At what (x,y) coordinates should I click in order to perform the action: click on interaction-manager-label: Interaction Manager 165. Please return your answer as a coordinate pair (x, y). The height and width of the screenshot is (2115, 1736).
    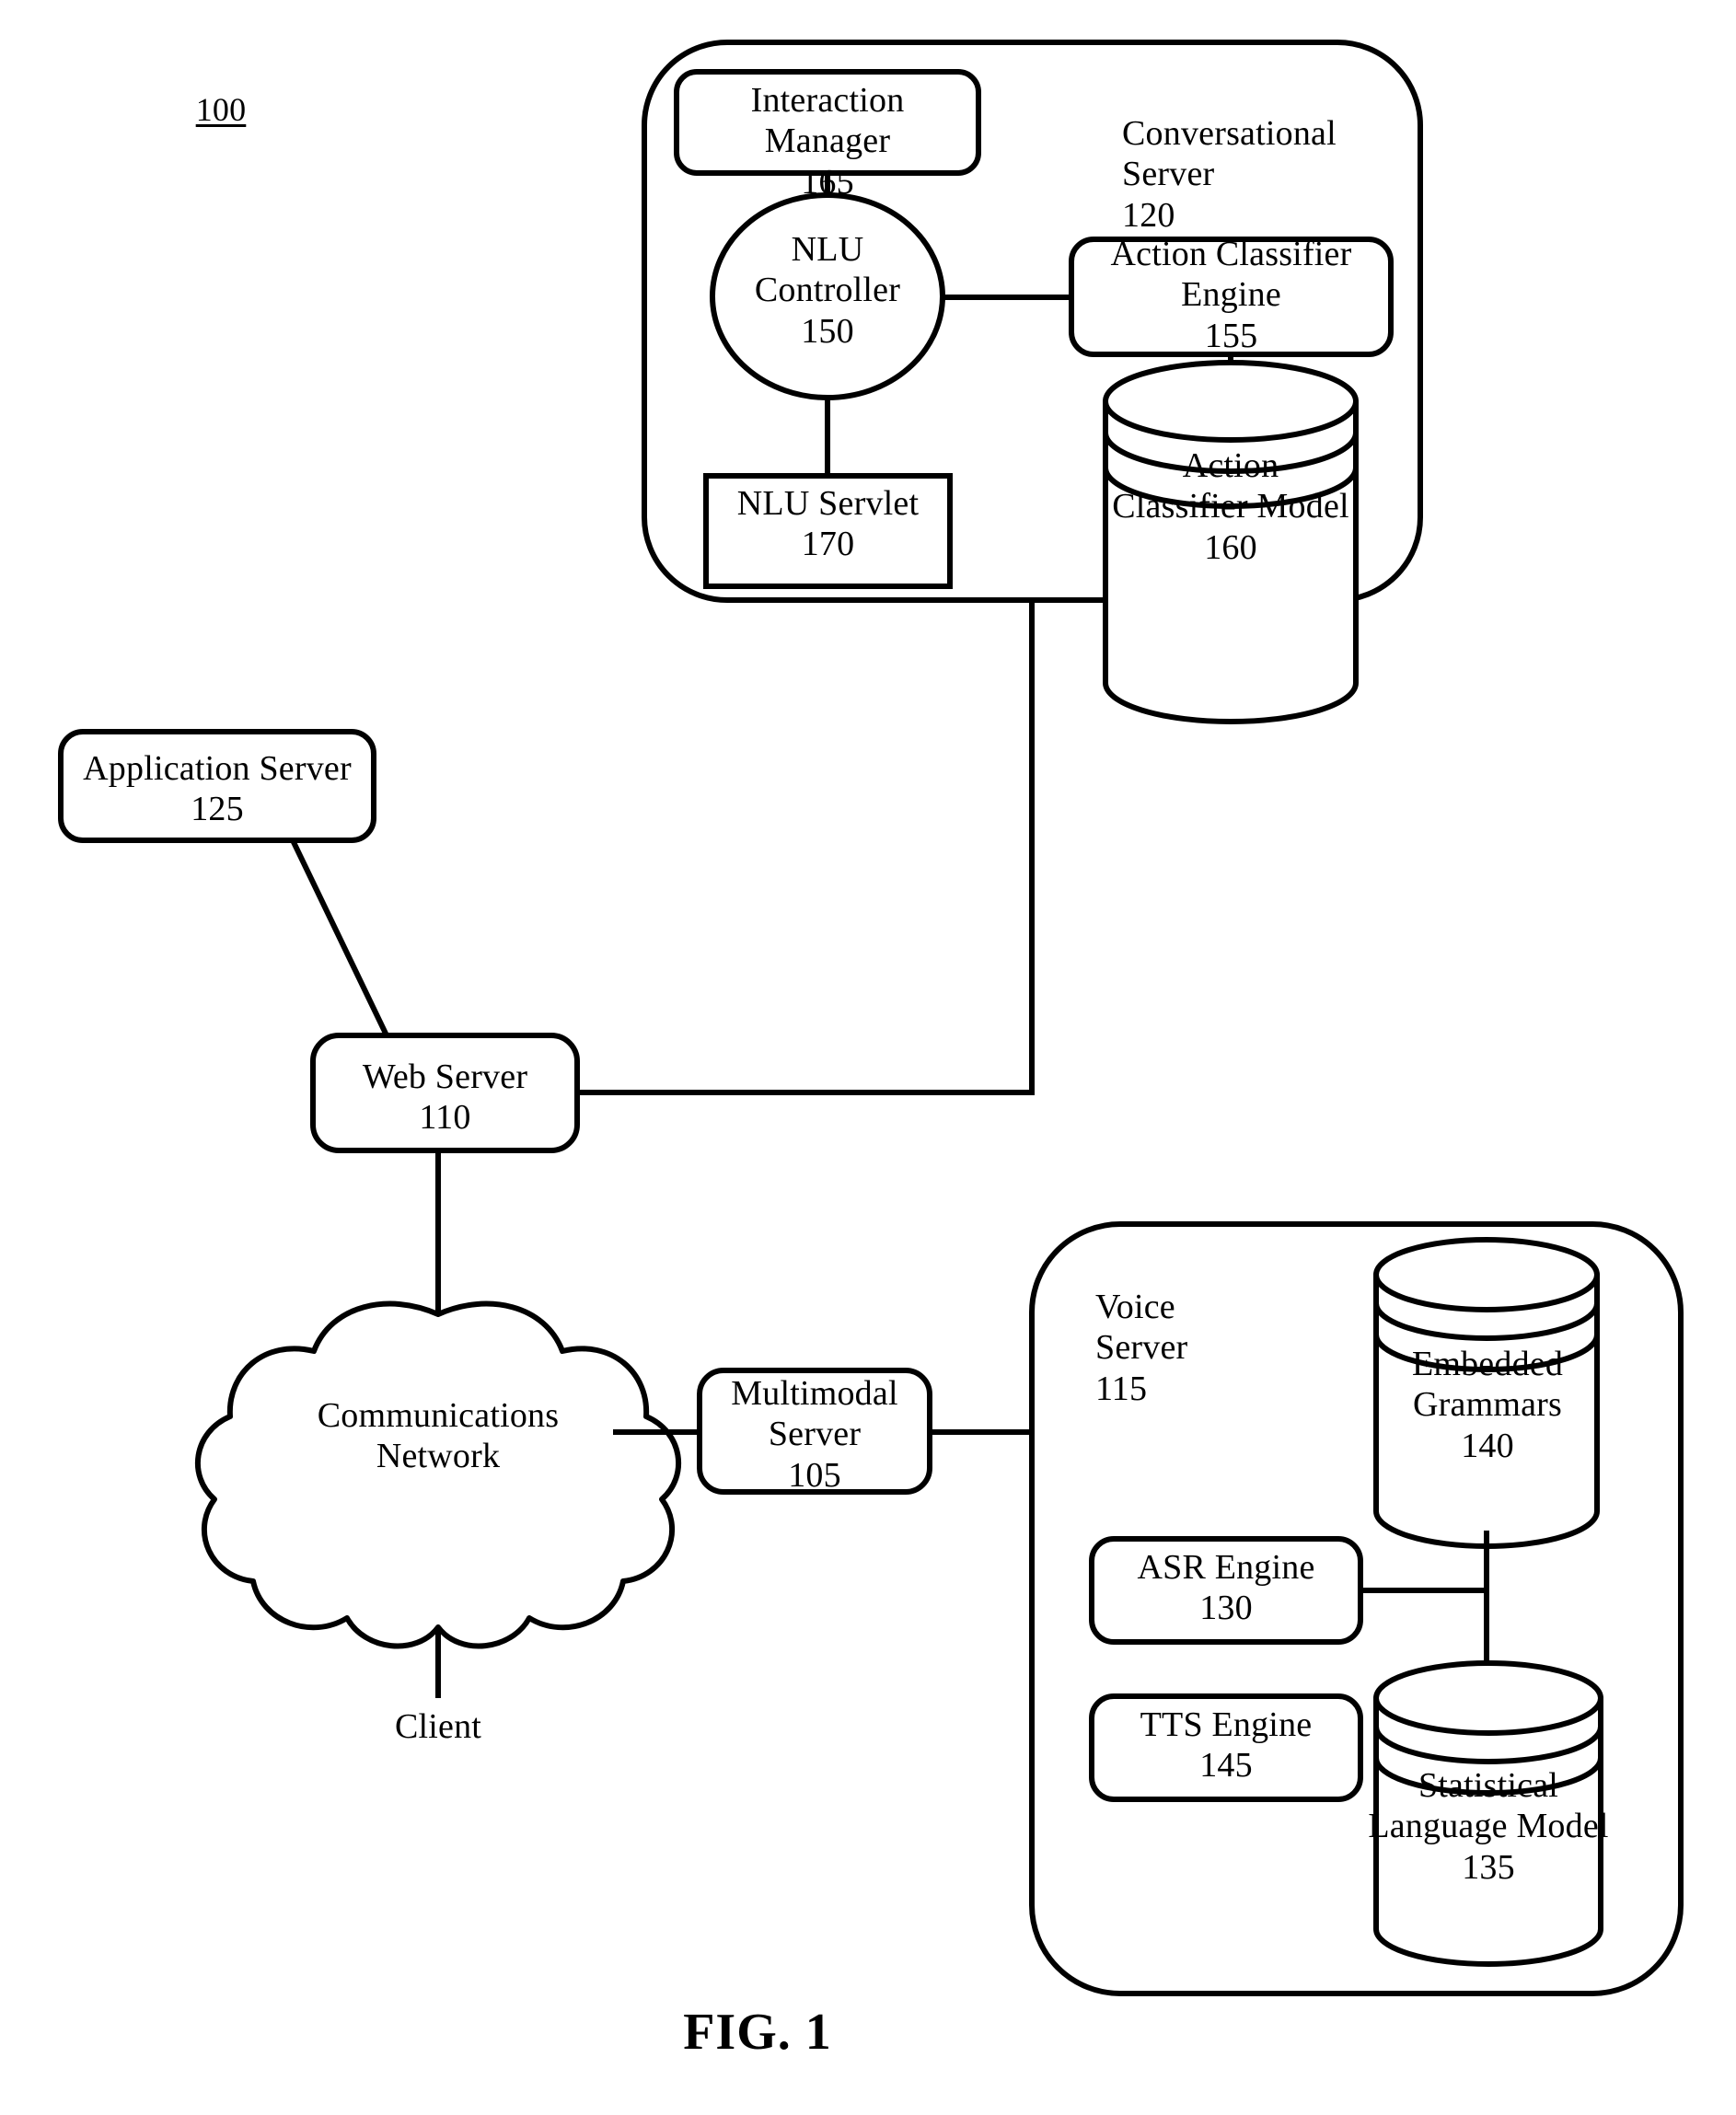
    Looking at the image, I should click on (827, 141).